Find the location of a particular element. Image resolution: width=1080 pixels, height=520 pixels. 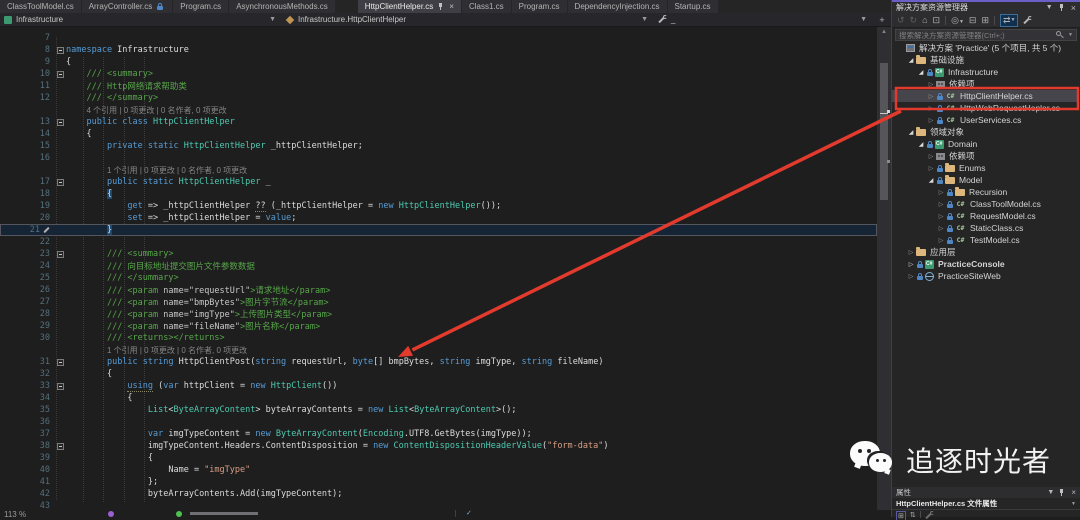

code-line: 18 { is located at coordinates (438, 194).